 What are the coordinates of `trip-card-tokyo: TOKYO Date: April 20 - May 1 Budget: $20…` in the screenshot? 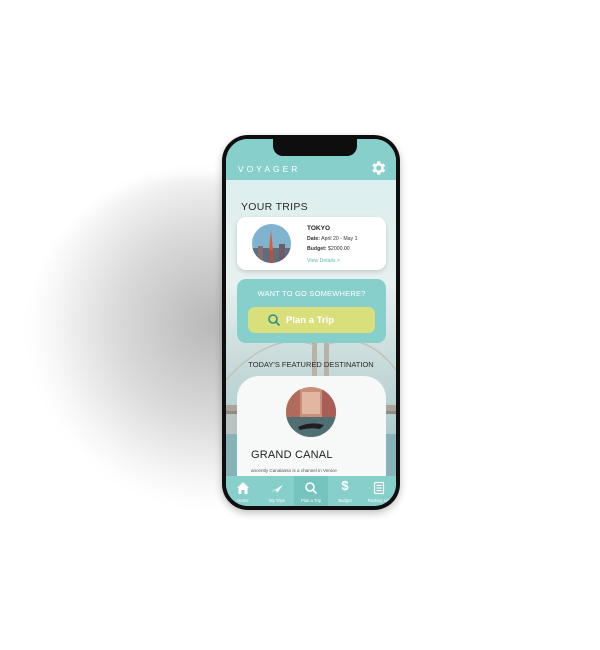 It's located at (311, 243).